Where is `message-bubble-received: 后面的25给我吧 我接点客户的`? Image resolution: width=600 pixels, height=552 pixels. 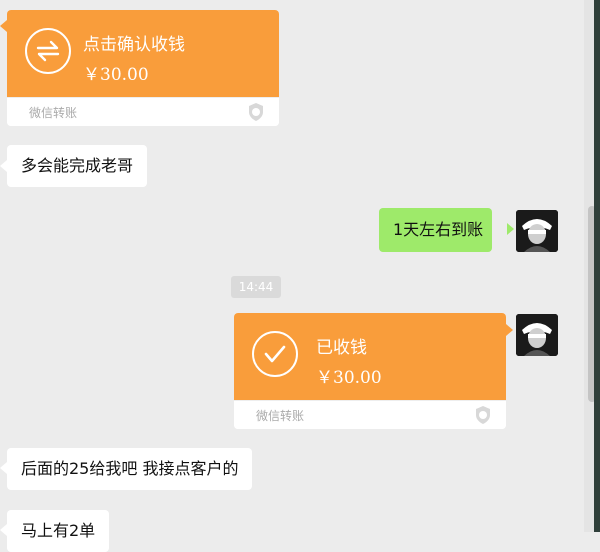
message-bubble-received: 后面的25给我吧 我接点客户的 is located at coordinates (130, 469).